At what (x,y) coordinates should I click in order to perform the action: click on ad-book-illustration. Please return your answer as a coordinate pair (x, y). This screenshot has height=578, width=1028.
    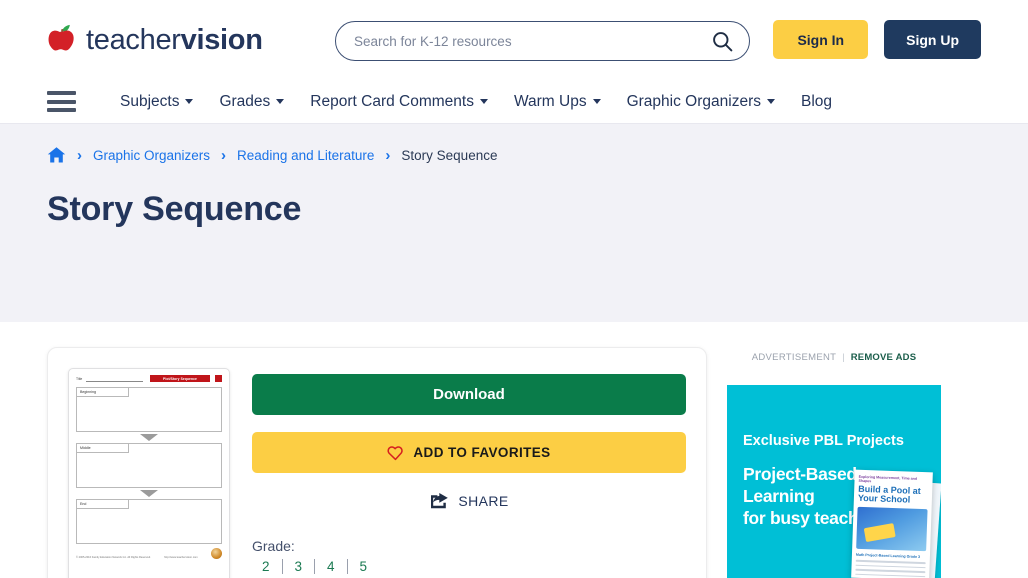
    Looking at the image, I should click on (892, 529).